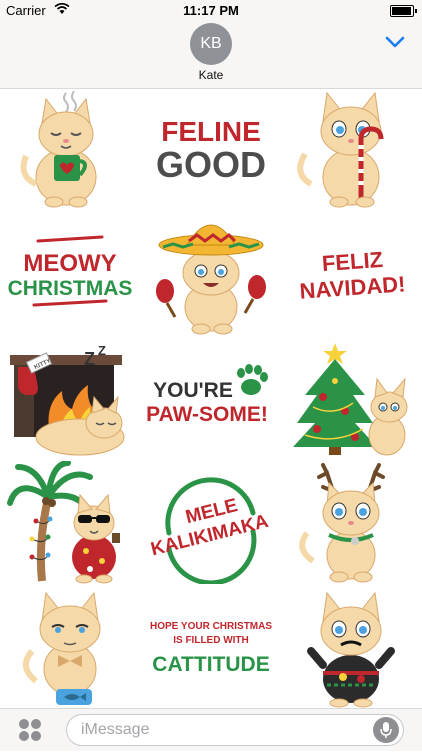 This screenshot has height=754, width=422. I want to click on sticker-cat-fireplace: KITTY Z Z, so click(76, 398).